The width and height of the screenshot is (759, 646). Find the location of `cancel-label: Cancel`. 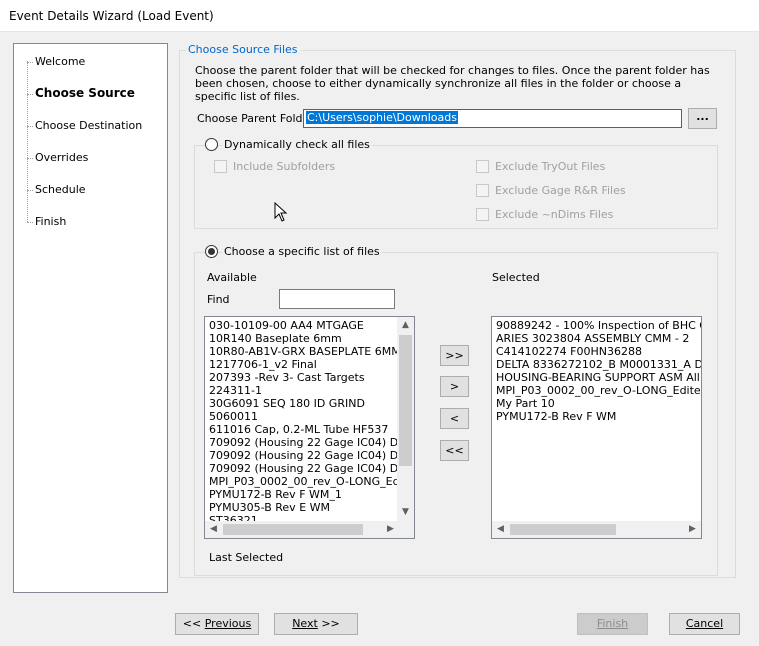

cancel-label: Cancel is located at coordinates (704, 623).